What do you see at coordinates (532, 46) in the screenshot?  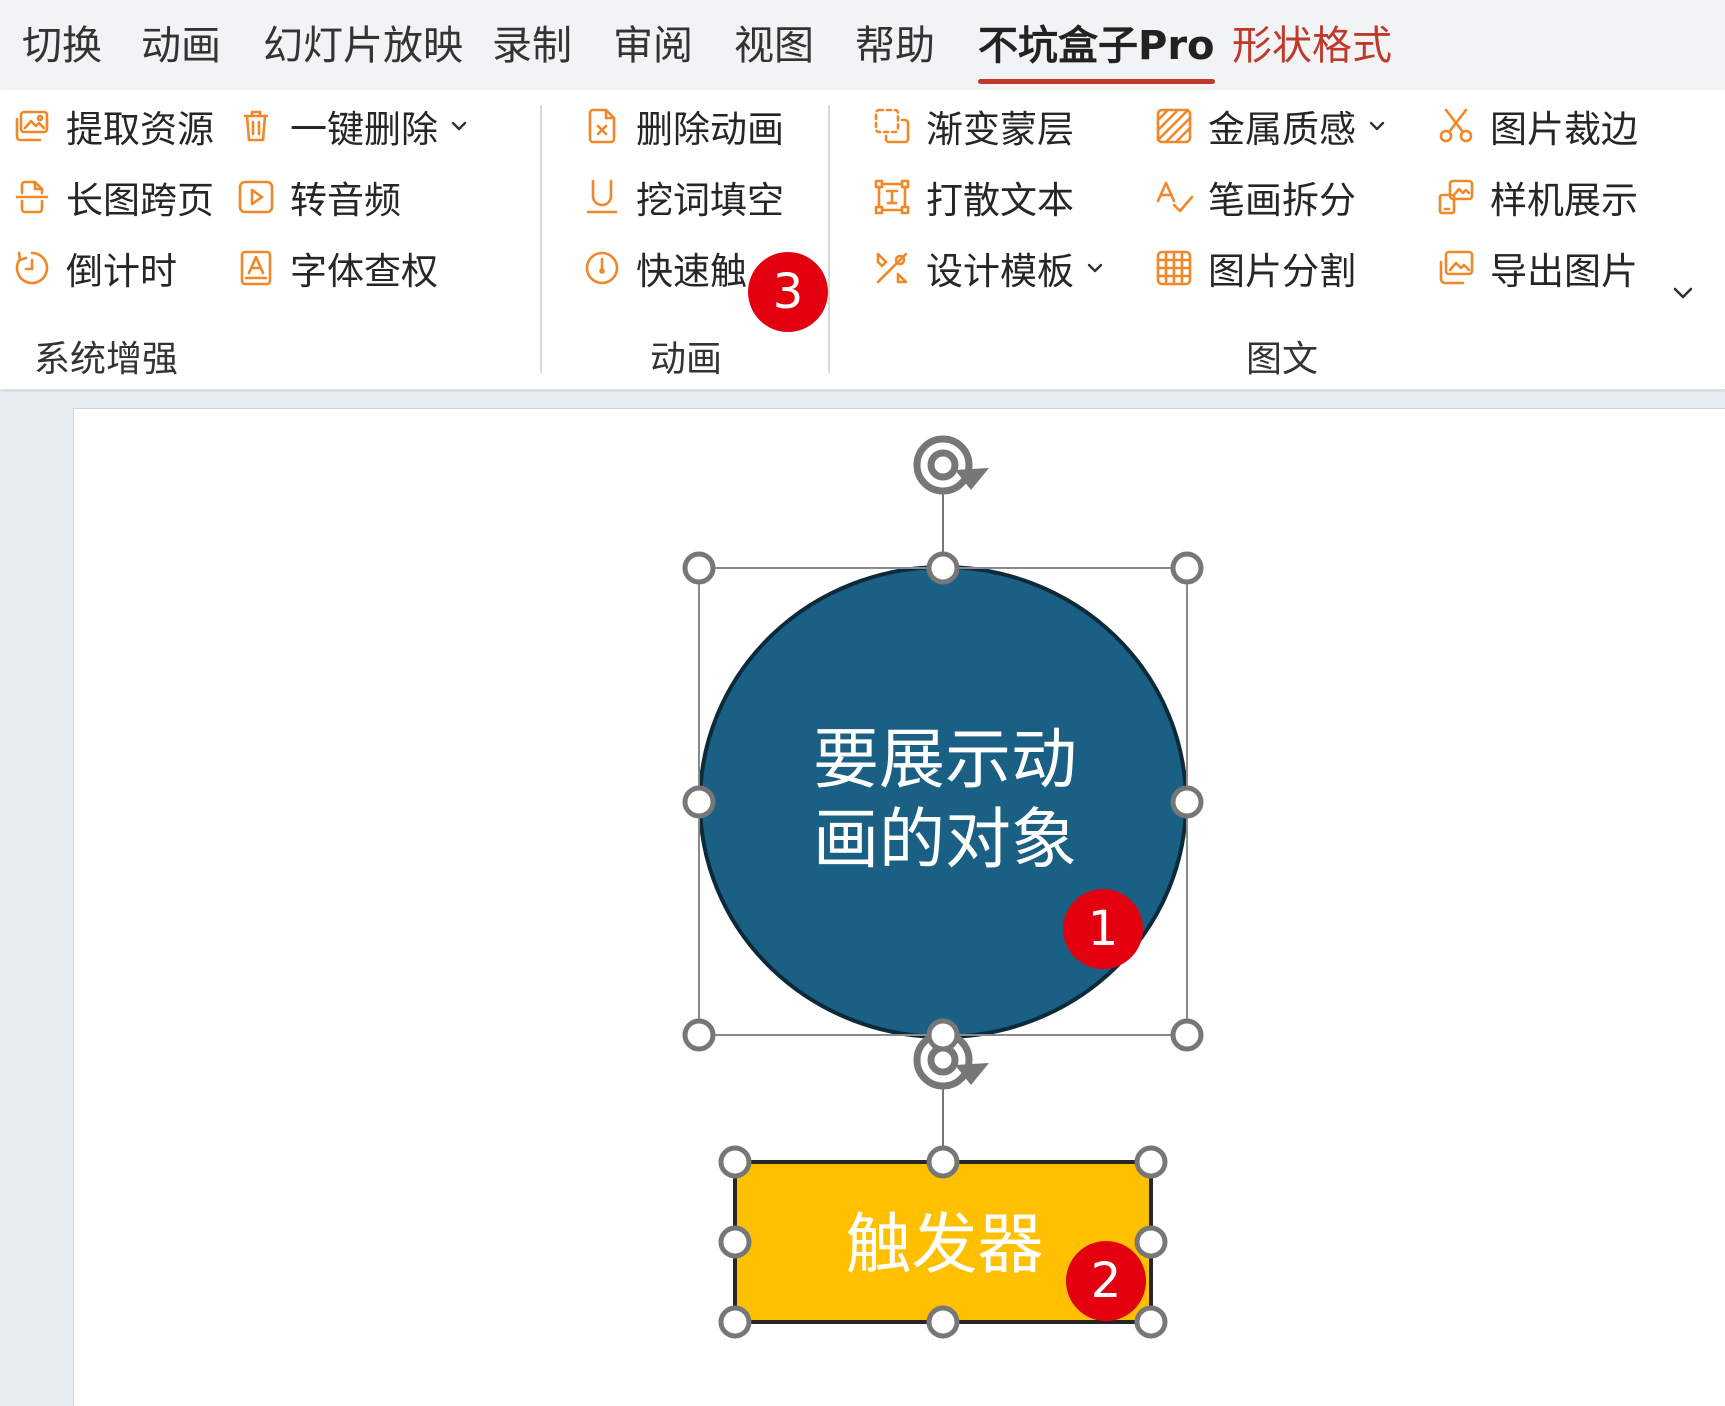 I see `tab-record: 录制` at bounding box center [532, 46].